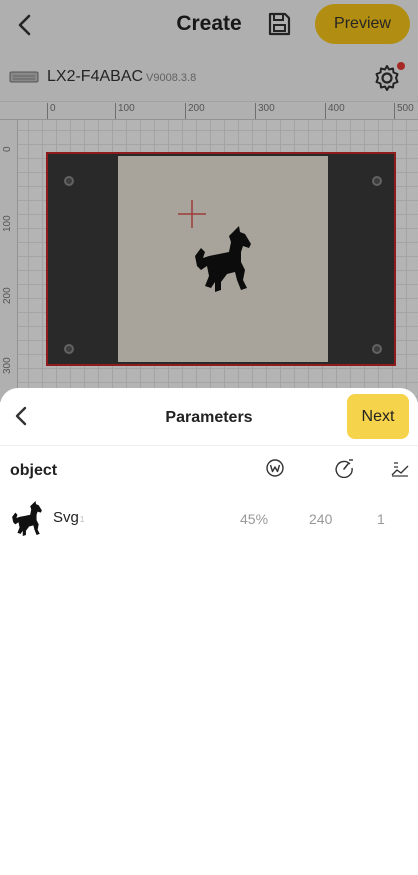  I want to click on column-header: object, so click(209, 469).